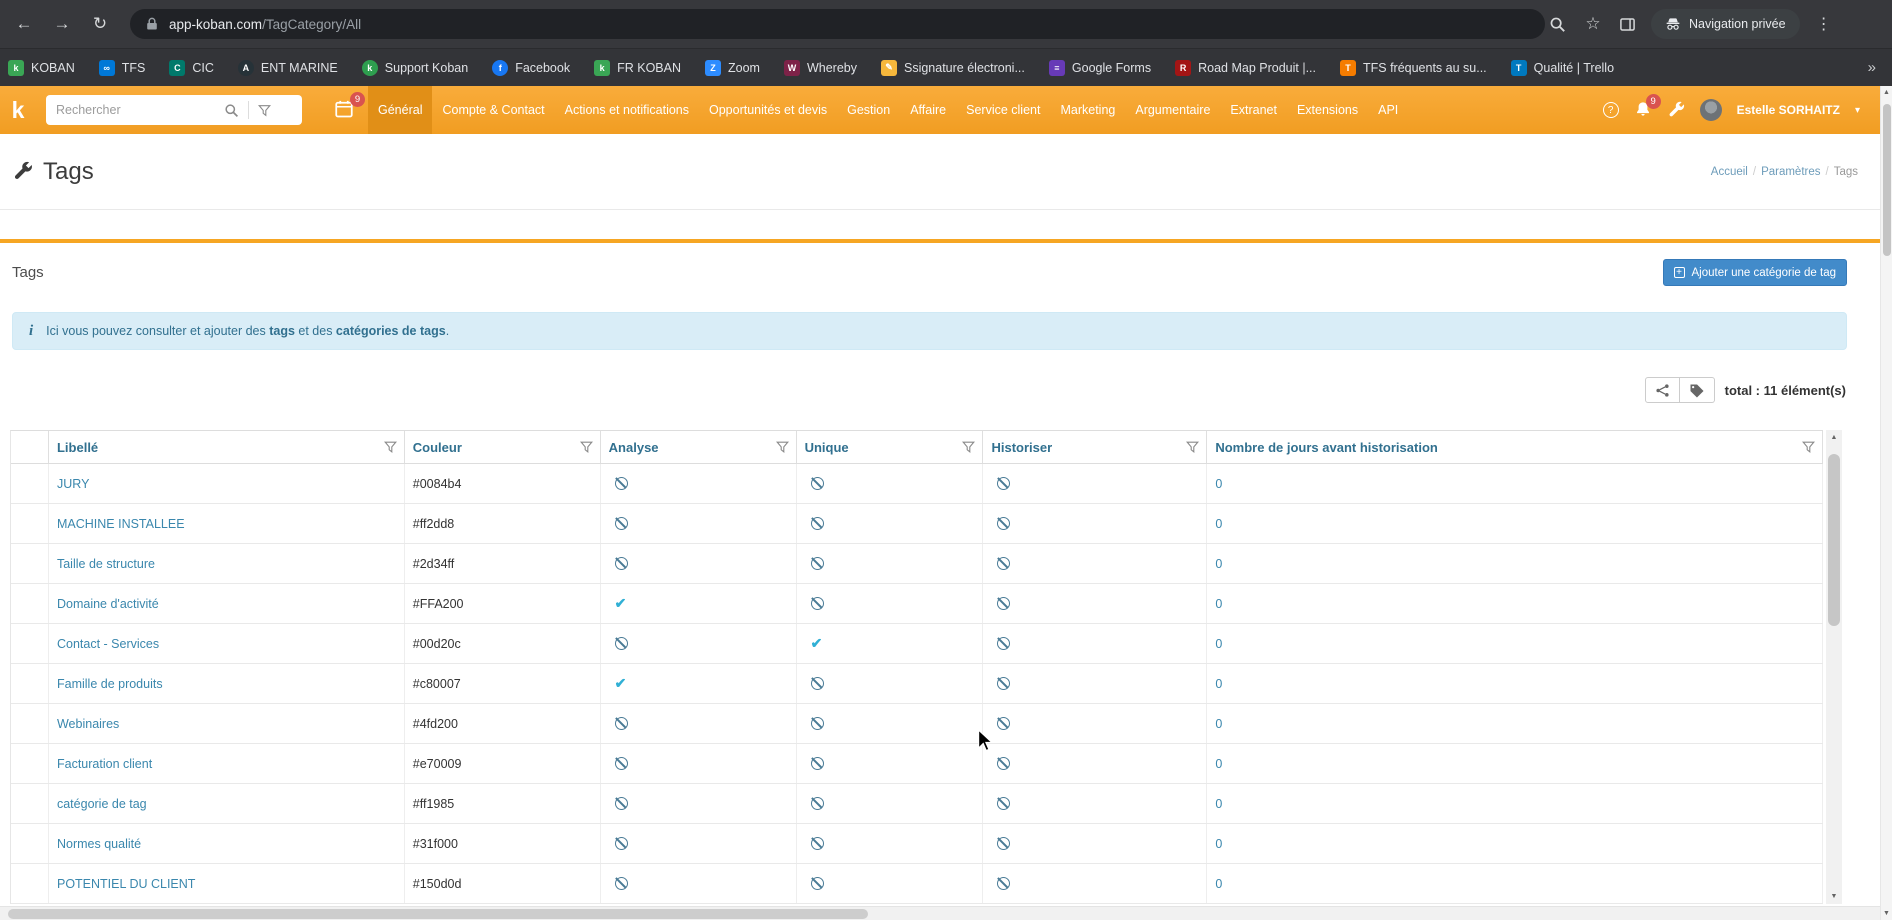  Describe the element at coordinates (126, 884) in the screenshot. I see `tag-label-link: POTENTIEL DU CLIENT` at that location.